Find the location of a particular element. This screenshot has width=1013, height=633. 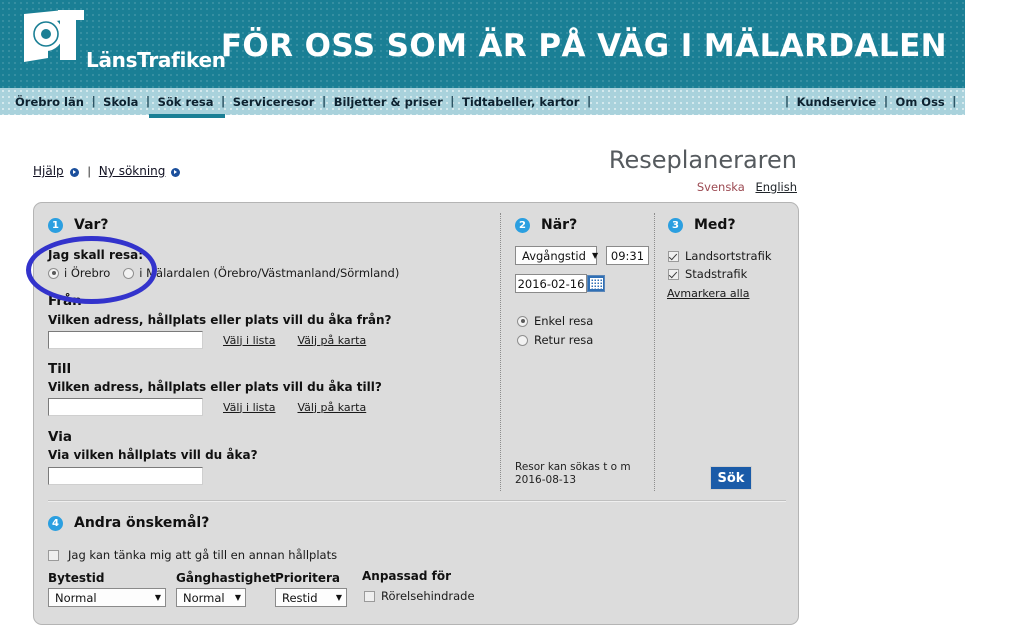

search-window-note: Resor kan sökas t o m 2016-08-13 is located at coordinates (573, 474).